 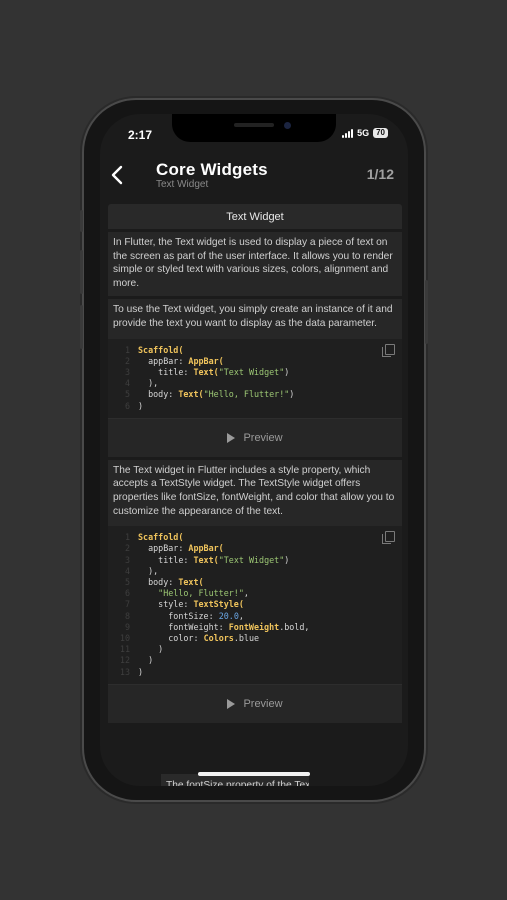 What do you see at coordinates (246, 637) in the screenshot?
I see `code-token: .blue` at bounding box center [246, 637].